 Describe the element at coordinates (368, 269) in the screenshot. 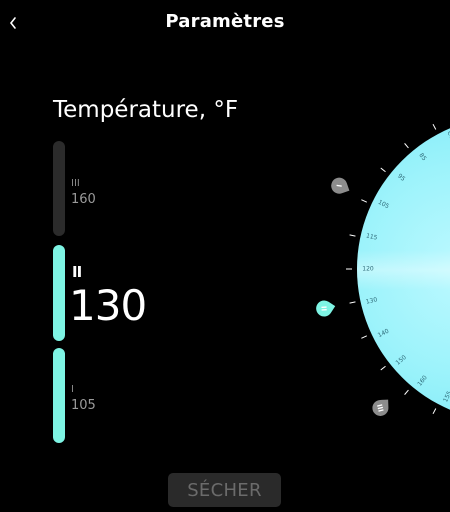

I see `dial-scale-label: 120` at that location.